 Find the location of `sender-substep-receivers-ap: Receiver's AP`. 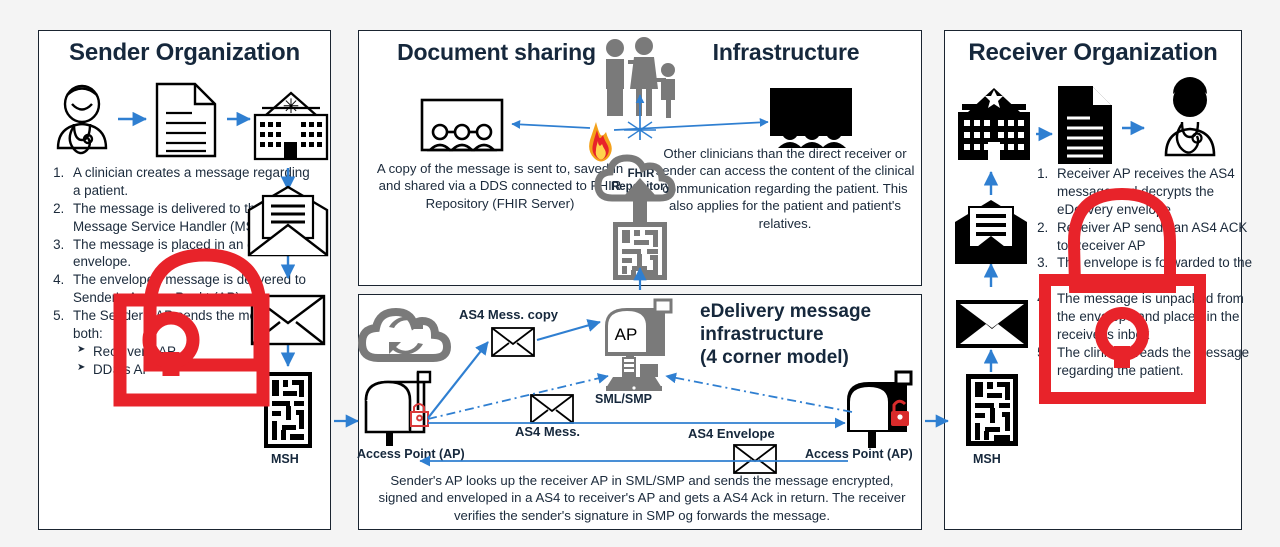

sender-substep-receivers-ap: Receiver's AP is located at coordinates (197, 352).